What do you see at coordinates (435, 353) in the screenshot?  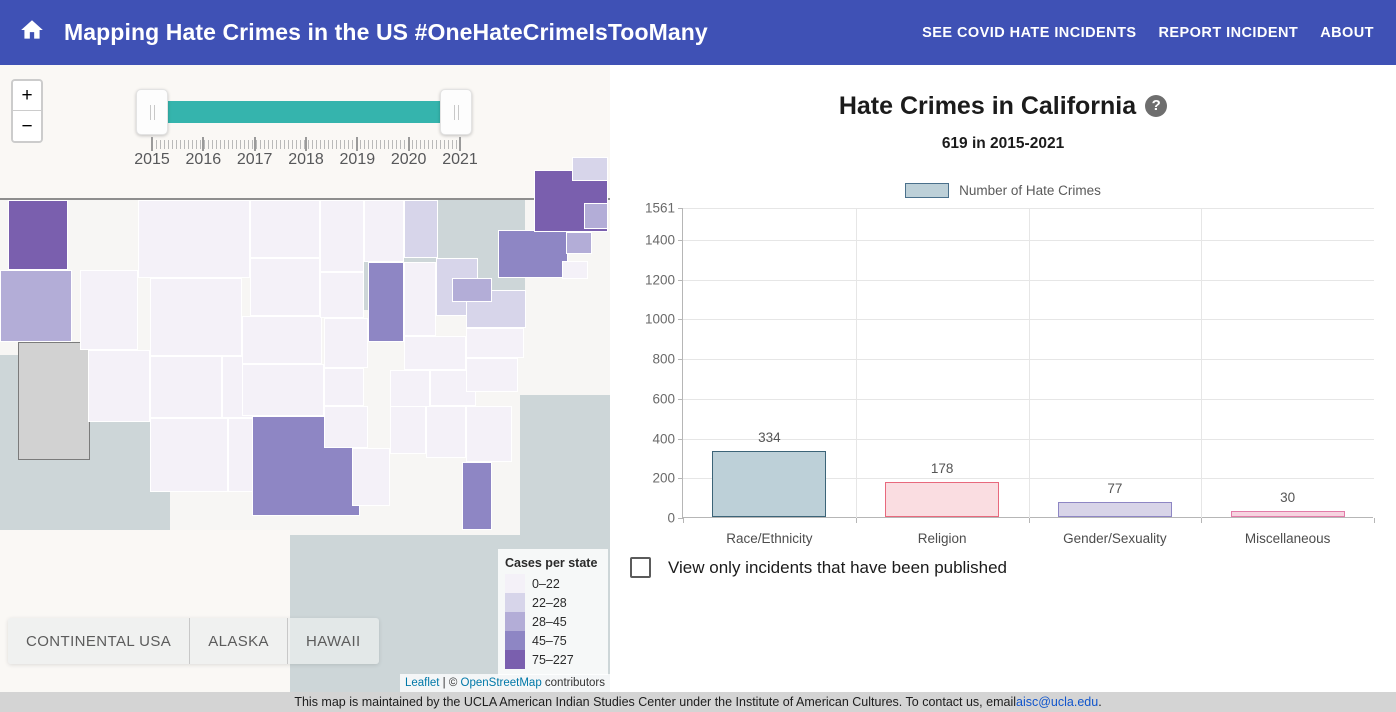 I see `map-state-kentucky` at bounding box center [435, 353].